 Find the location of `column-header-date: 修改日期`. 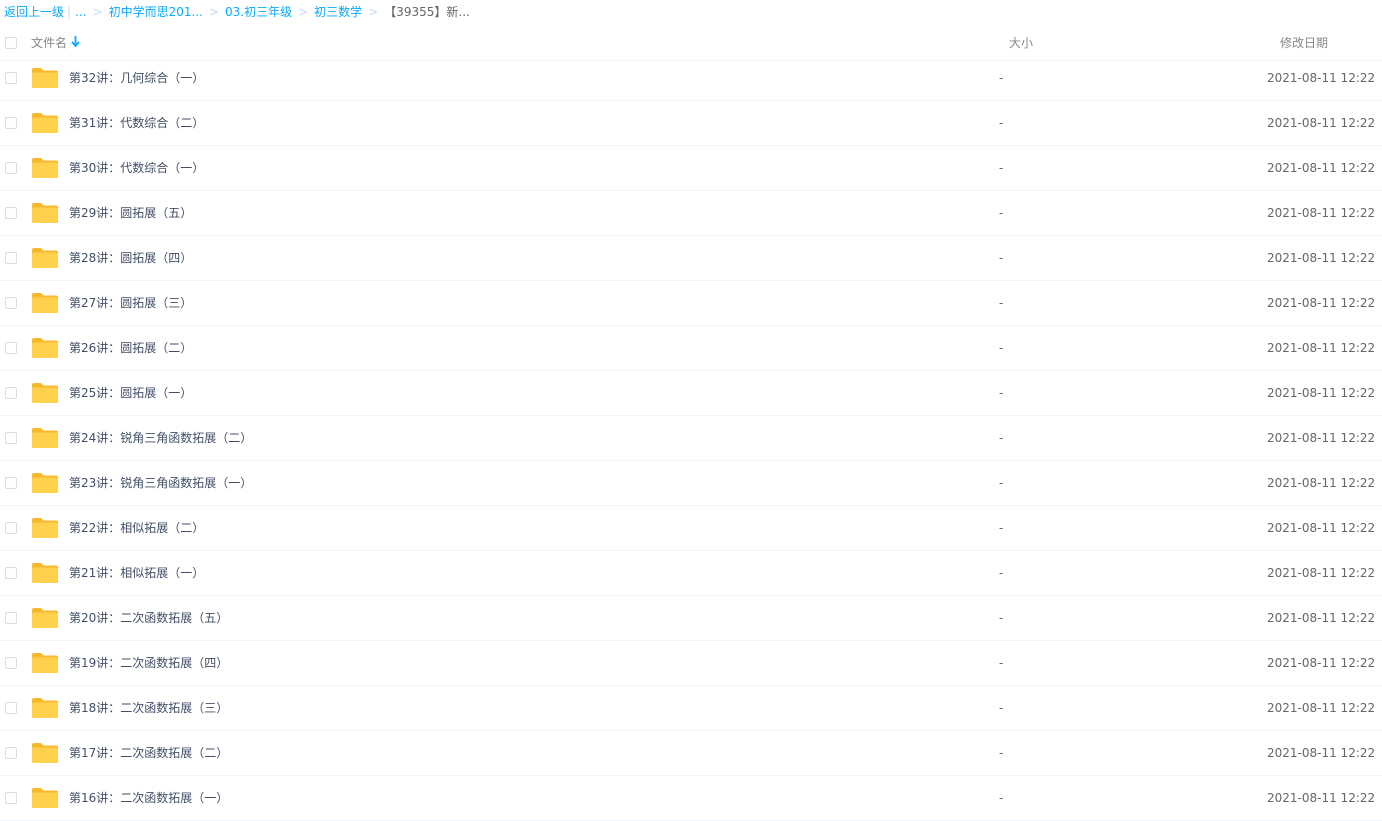

column-header-date: 修改日期 is located at coordinates (1304, 43).